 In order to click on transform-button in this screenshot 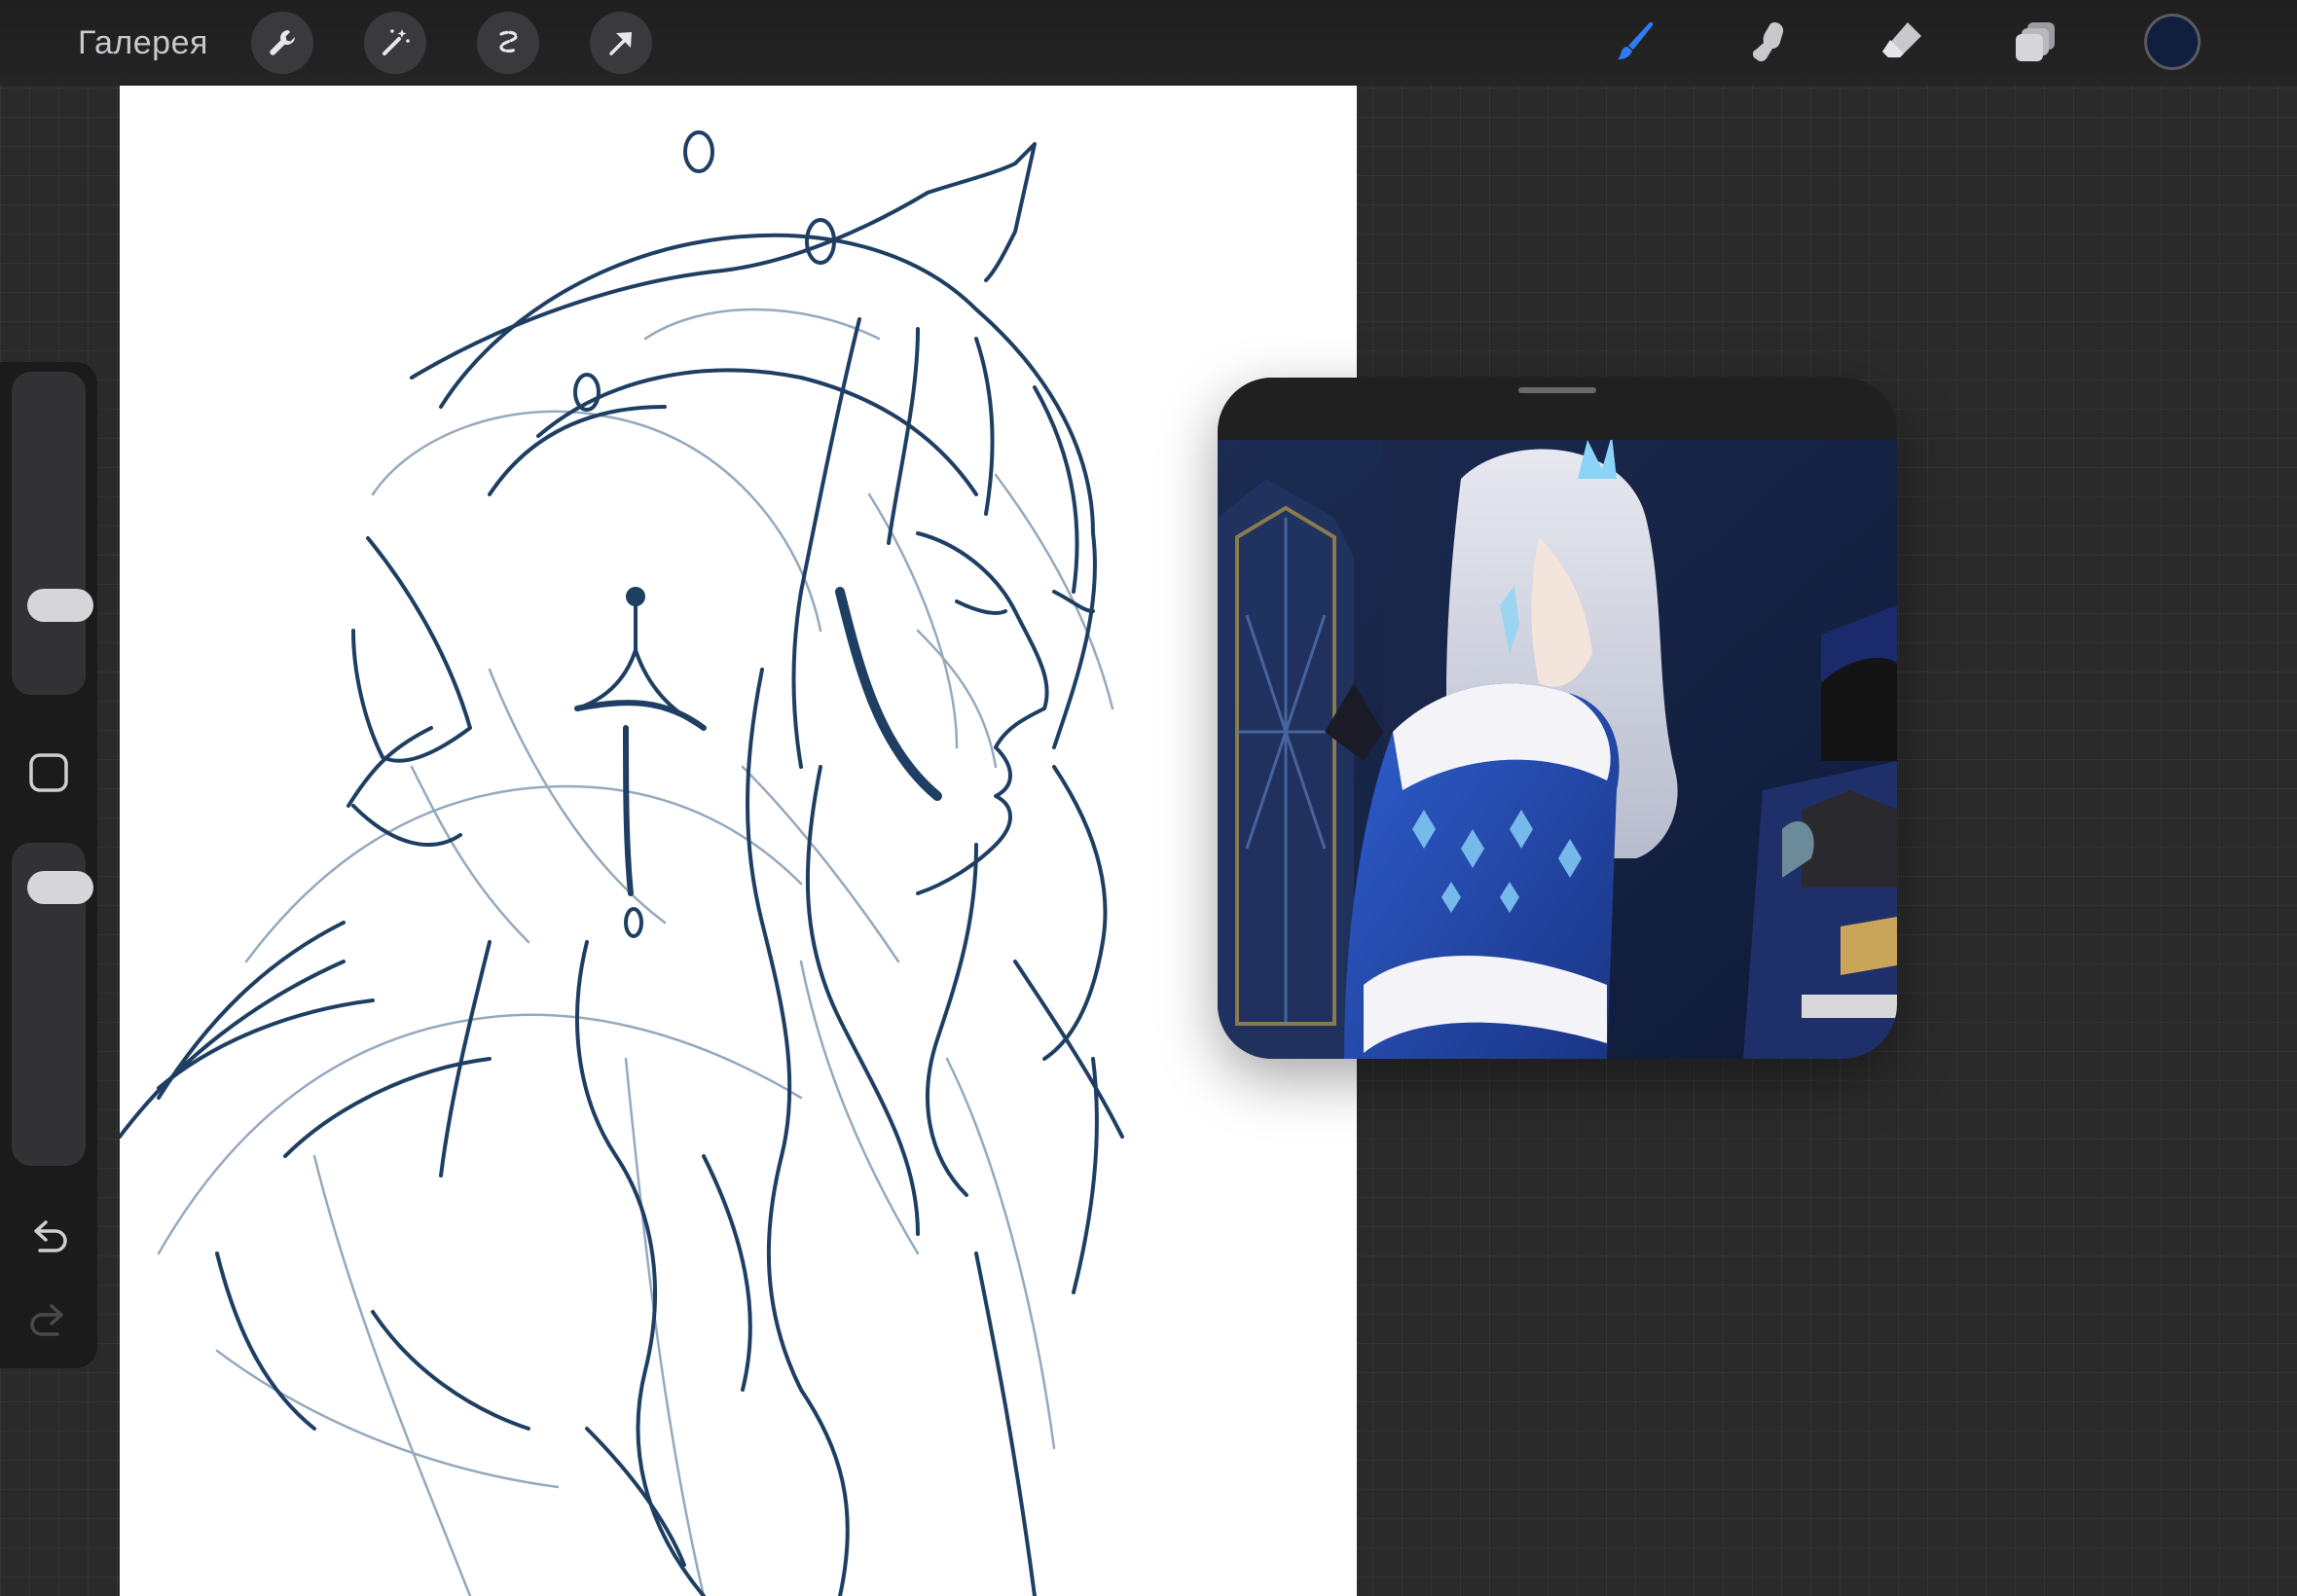, I will do `click(621, 43)`.